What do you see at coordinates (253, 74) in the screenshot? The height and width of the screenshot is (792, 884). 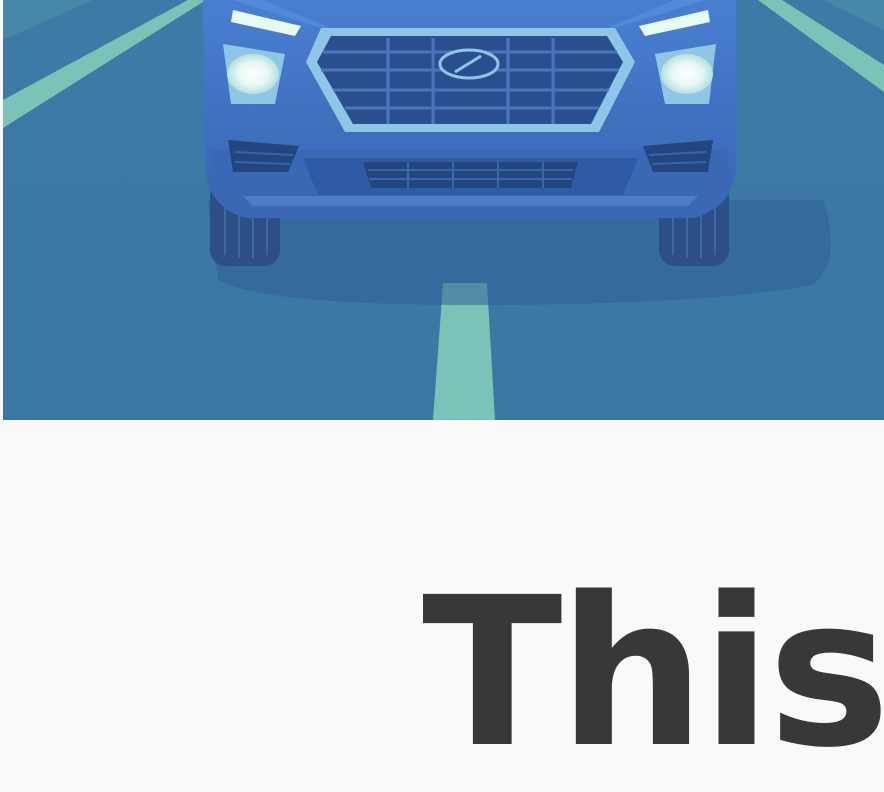 I see `left-headlight` at bounding box center [253, 74].